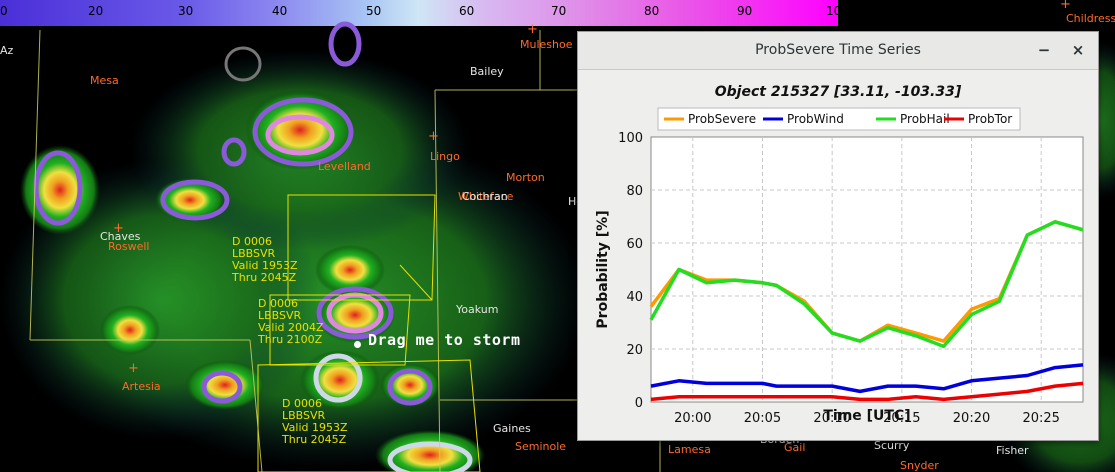 This screenshot has height=472, width=1115. Describe the element at coordinates (485, 196) in the screenshot. I see `county-label: Cochran` at that location.